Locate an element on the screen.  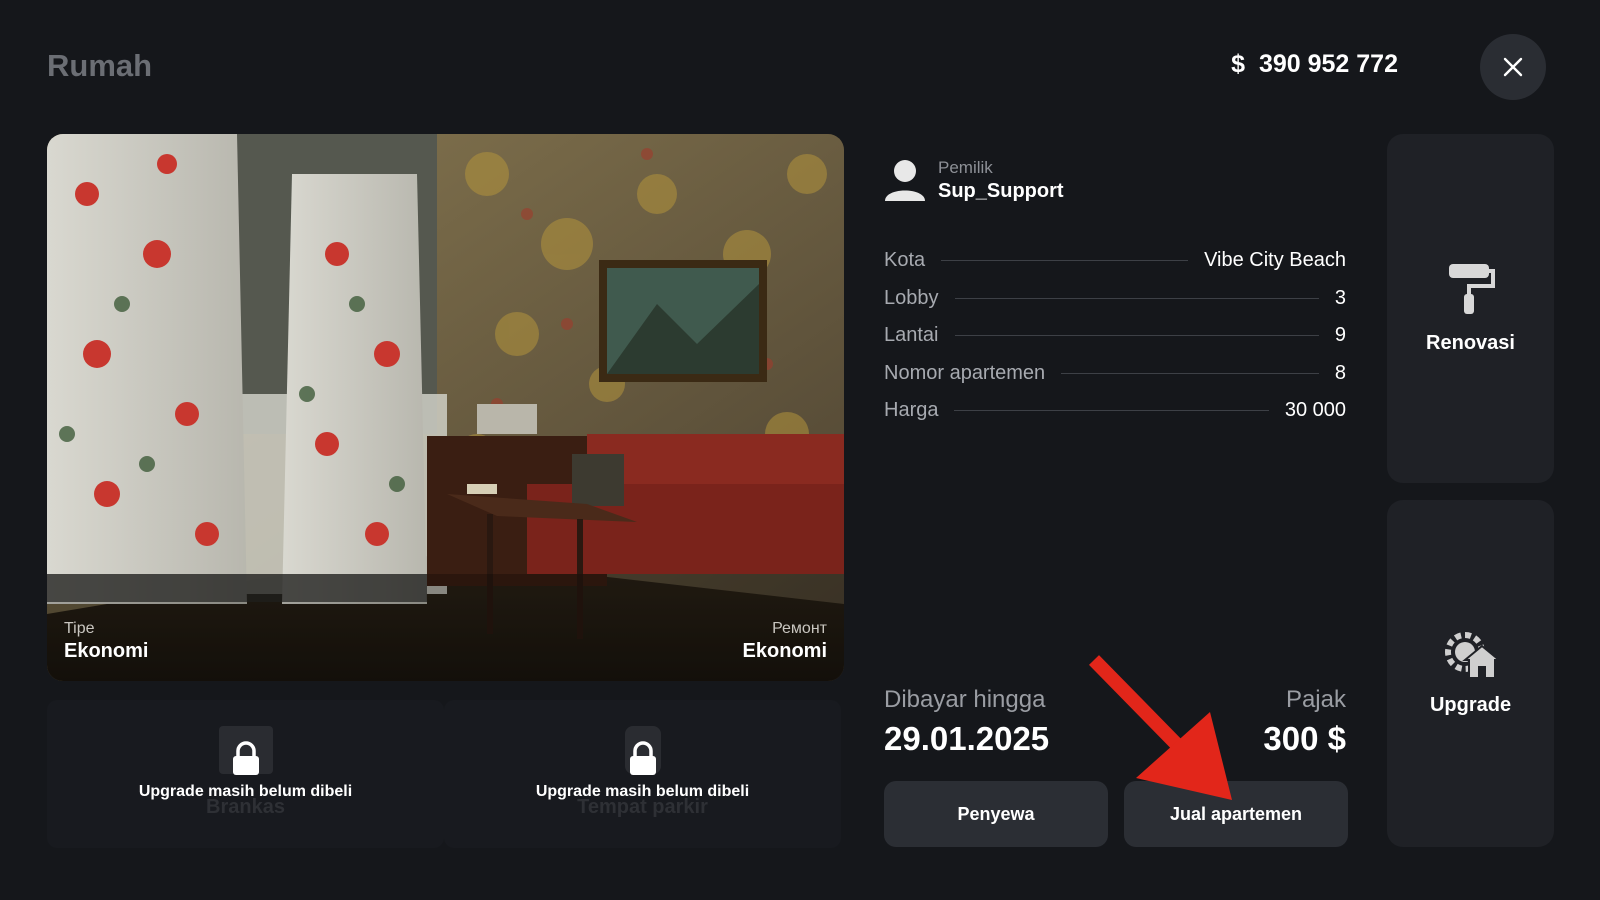
balance-display: $ 390 952 772 is located at coordinates (1314, 64).